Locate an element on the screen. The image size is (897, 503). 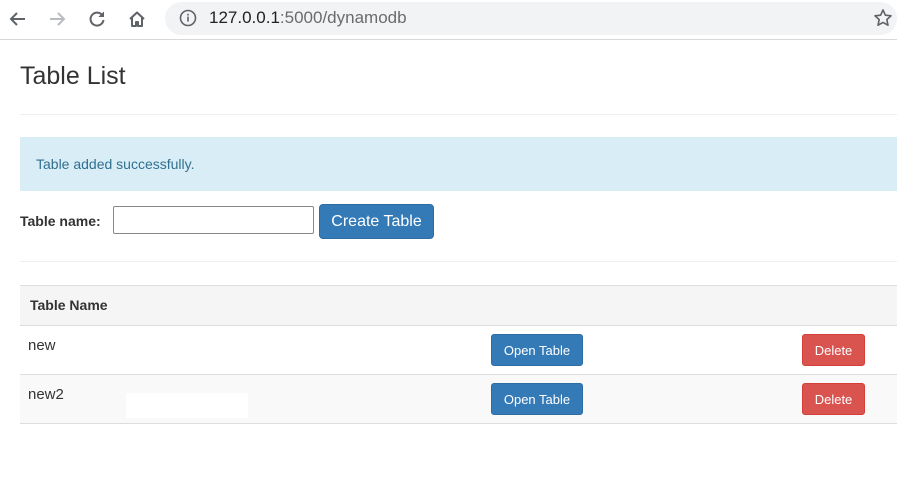
redaction-box is located at coordinates (187, 405).